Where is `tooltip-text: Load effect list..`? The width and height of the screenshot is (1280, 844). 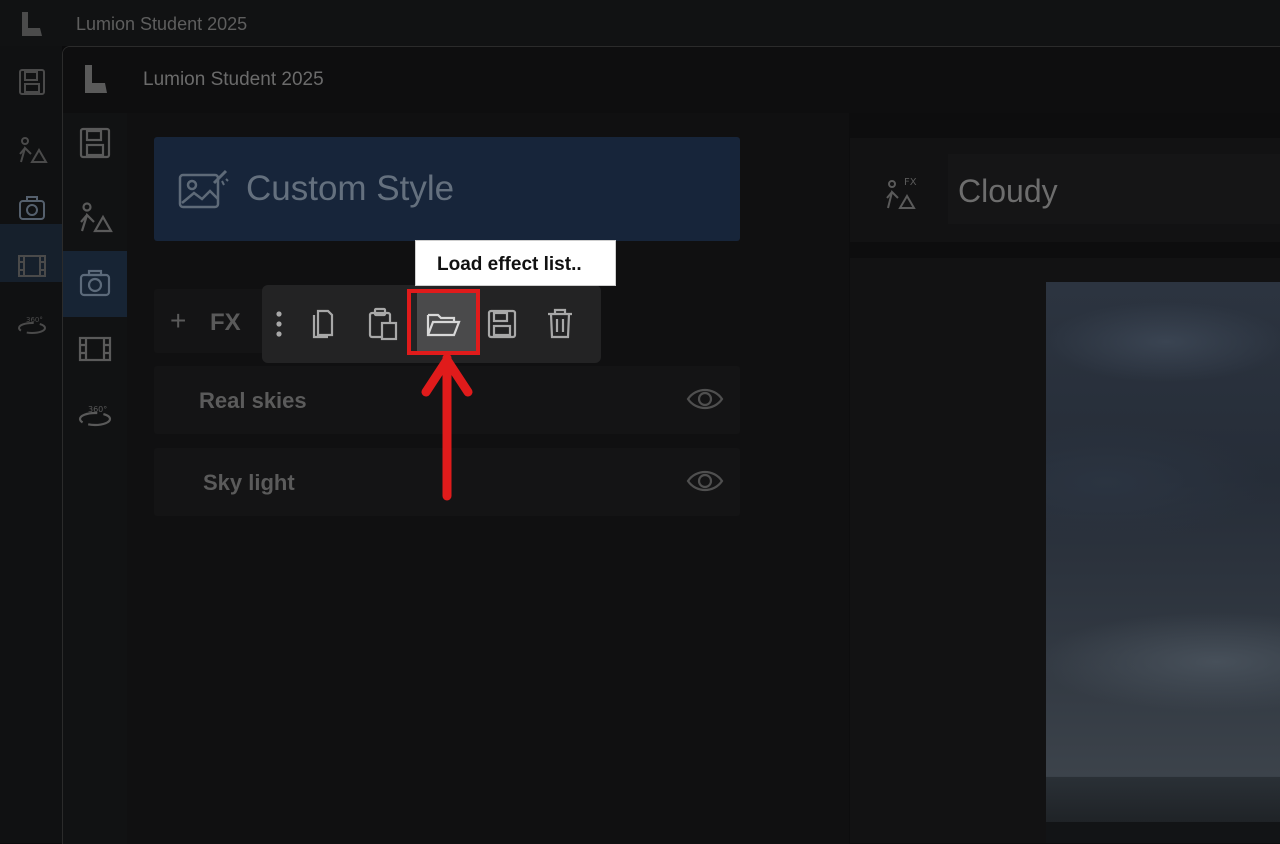 tooltip-text: Load effect list.. is located at coordinates (509, 264).